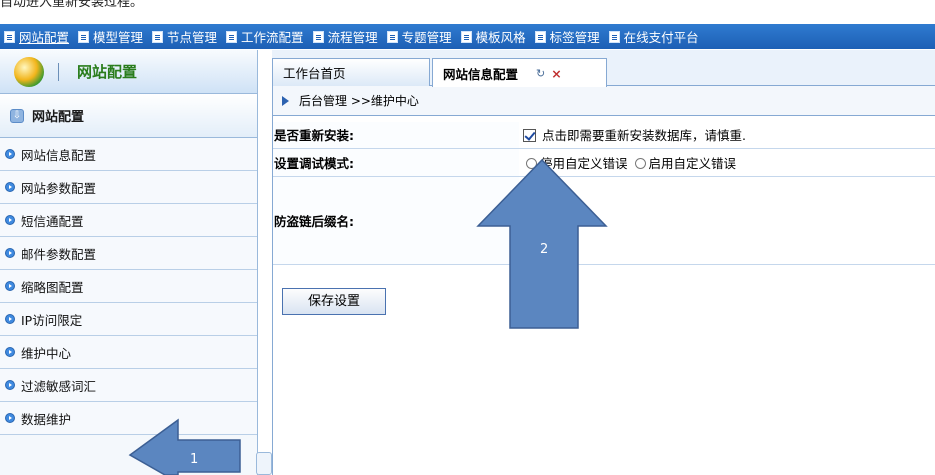 The image size is (935, 475). I want to click on debug-enable-radio, so click(640, 163).